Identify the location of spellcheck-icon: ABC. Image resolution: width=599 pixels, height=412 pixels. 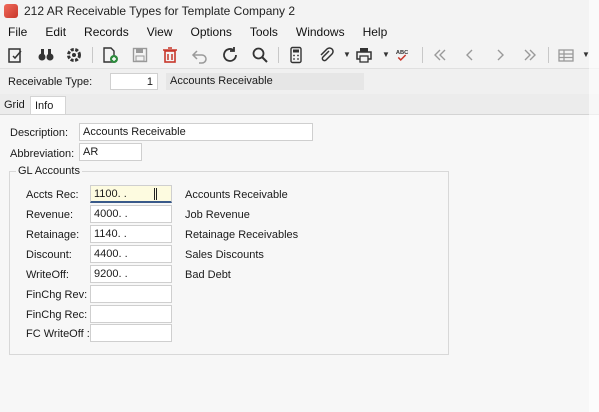
(404, 55).